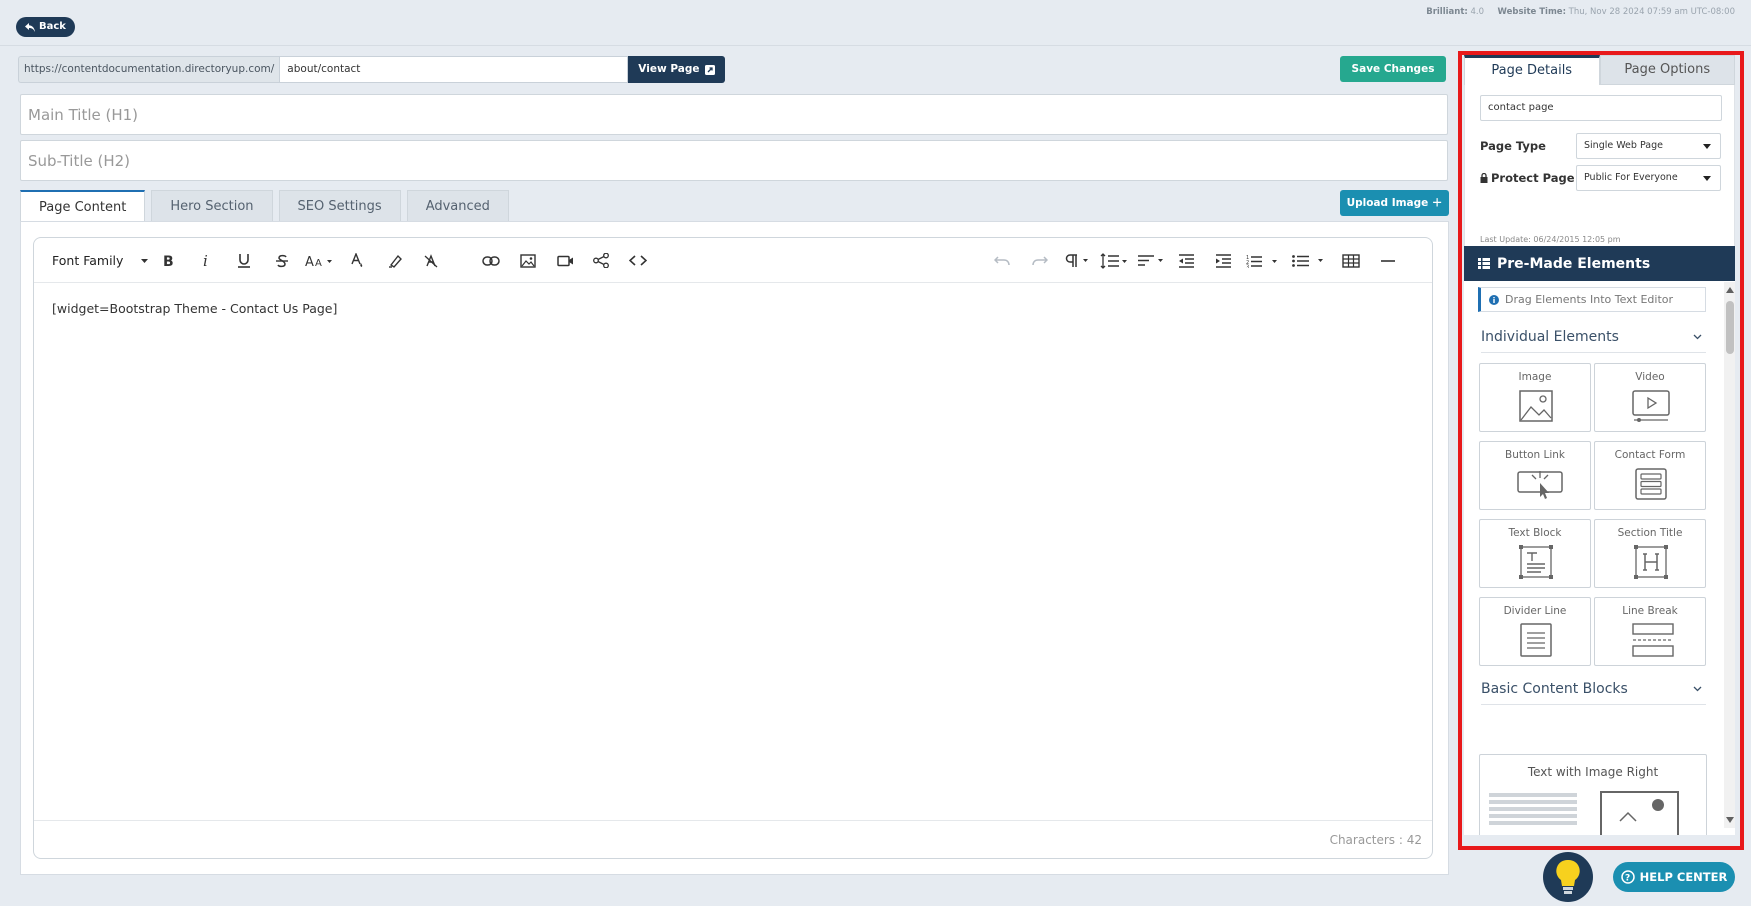  I want to click on element-contact-form: Contact Form, so click(1650, 475).